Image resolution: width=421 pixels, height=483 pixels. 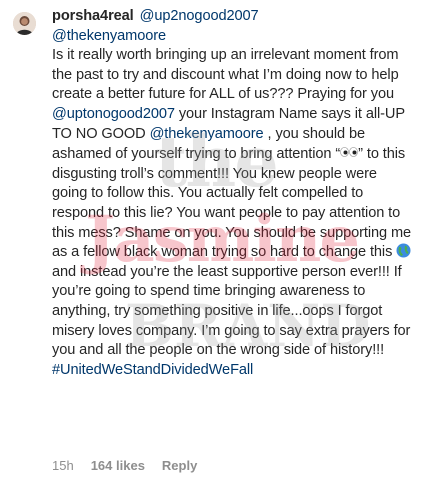 I want to click on comment-username: porsha4real, so click(x=93, y=16).